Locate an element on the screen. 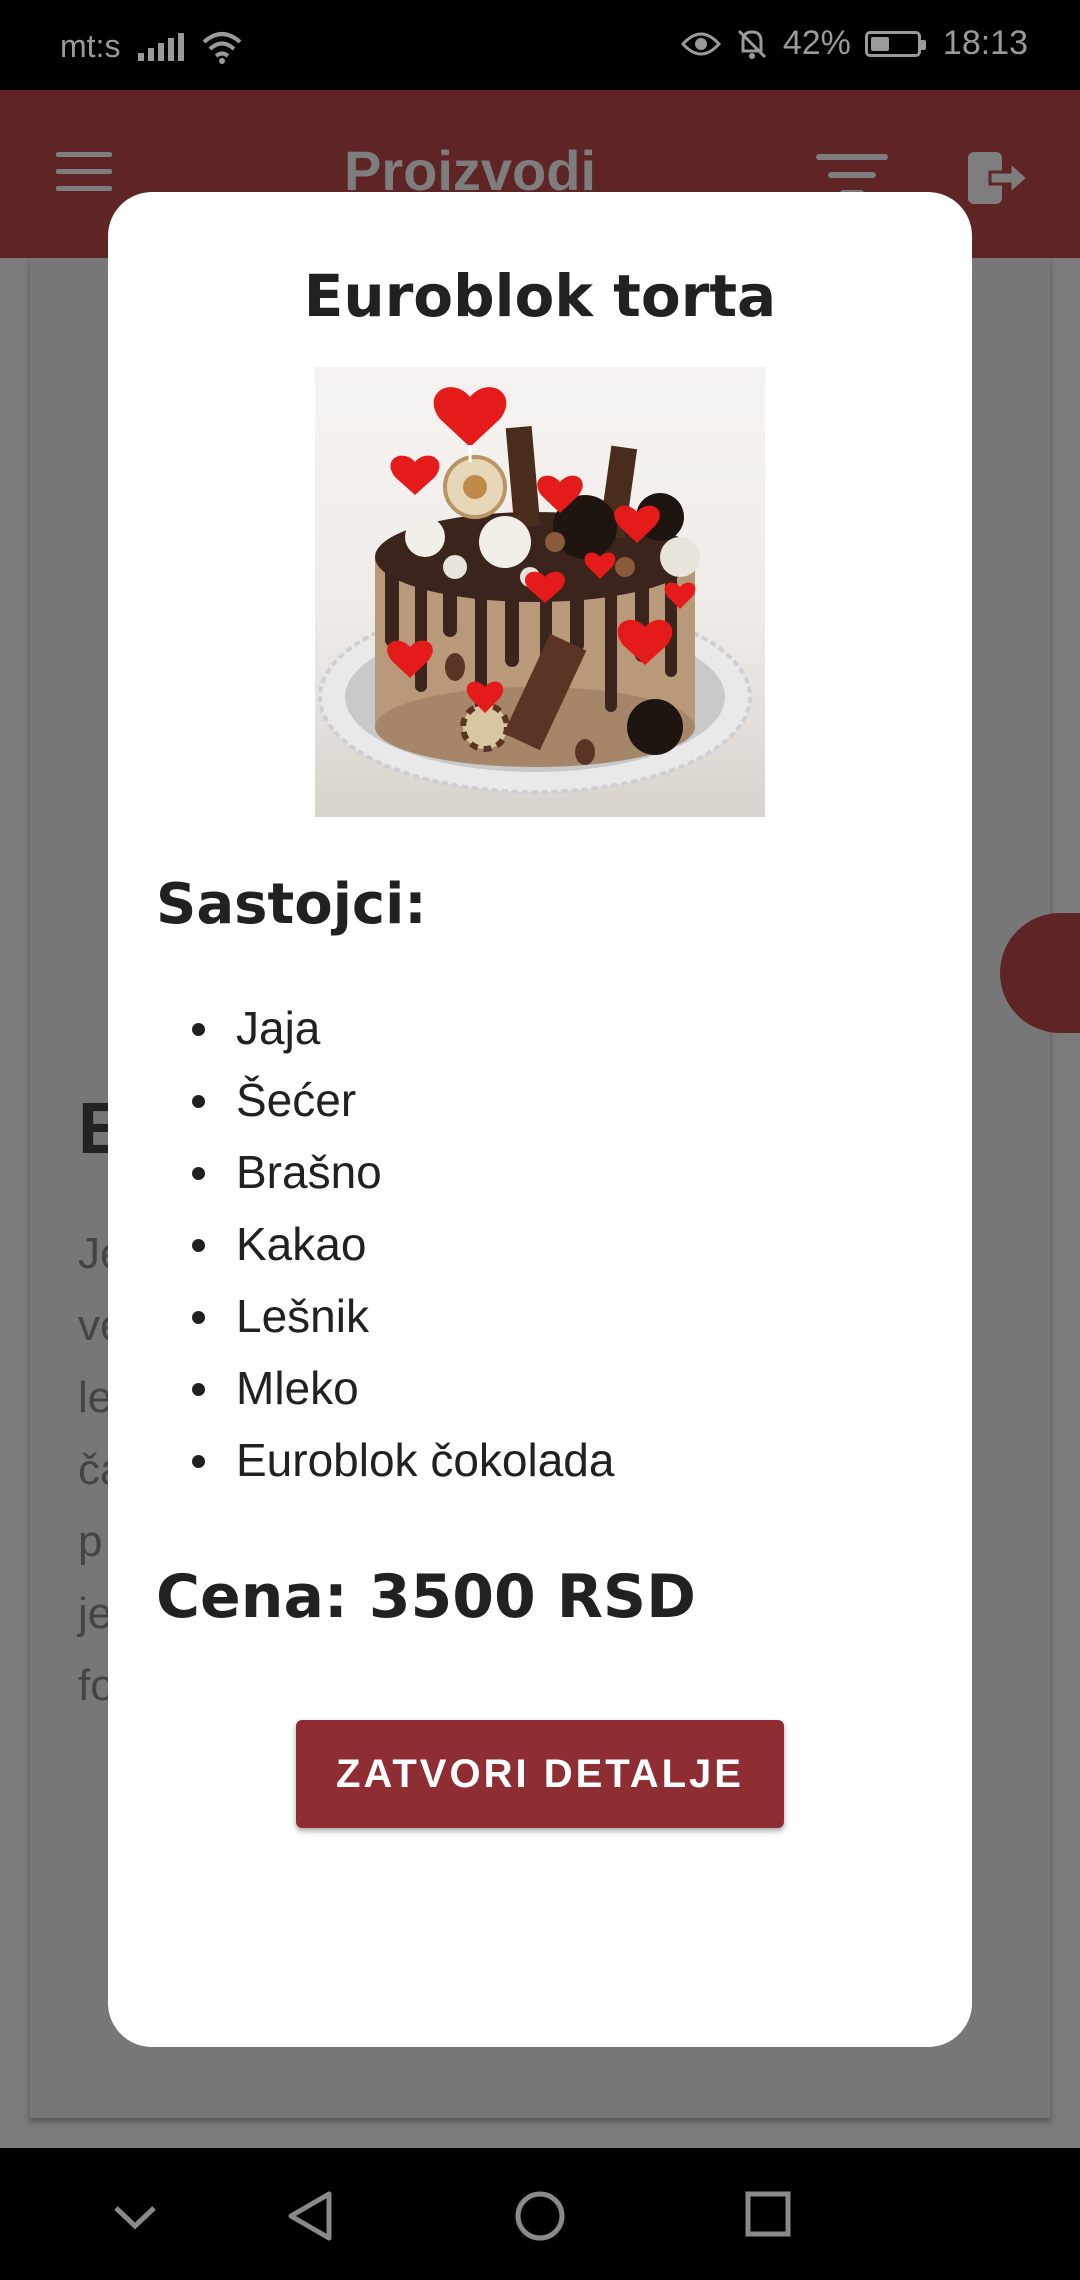  list-item: Euroblok čokolada is located at coordinates (385, 1460).